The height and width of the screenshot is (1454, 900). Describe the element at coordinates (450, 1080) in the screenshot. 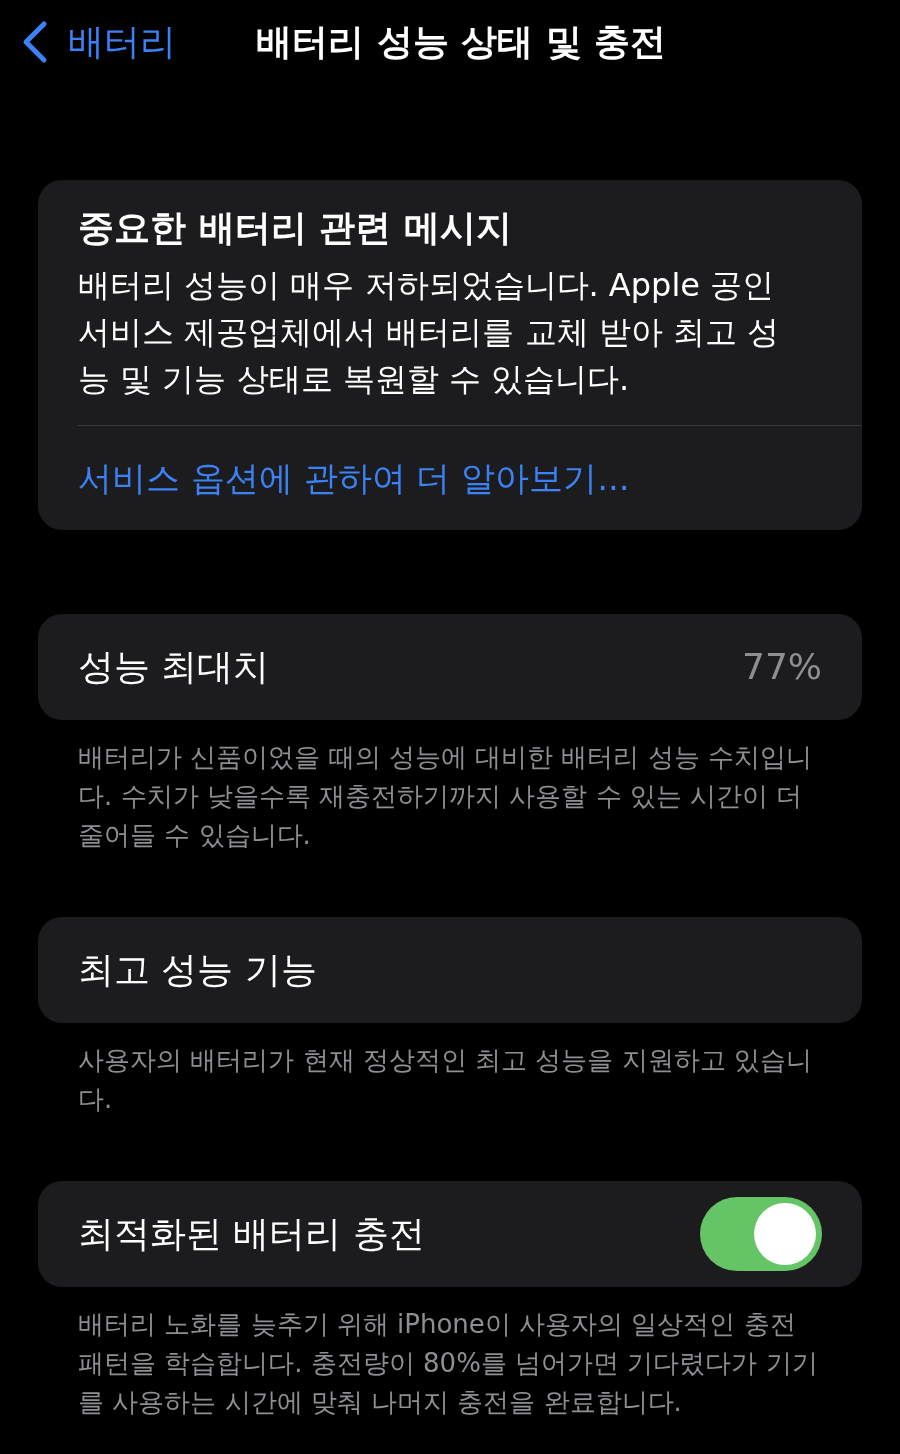

I see `section-footer: 사용자의 배터리가 현재 정상적인 최고 성능을 지원하고 있습니다.` at that location.